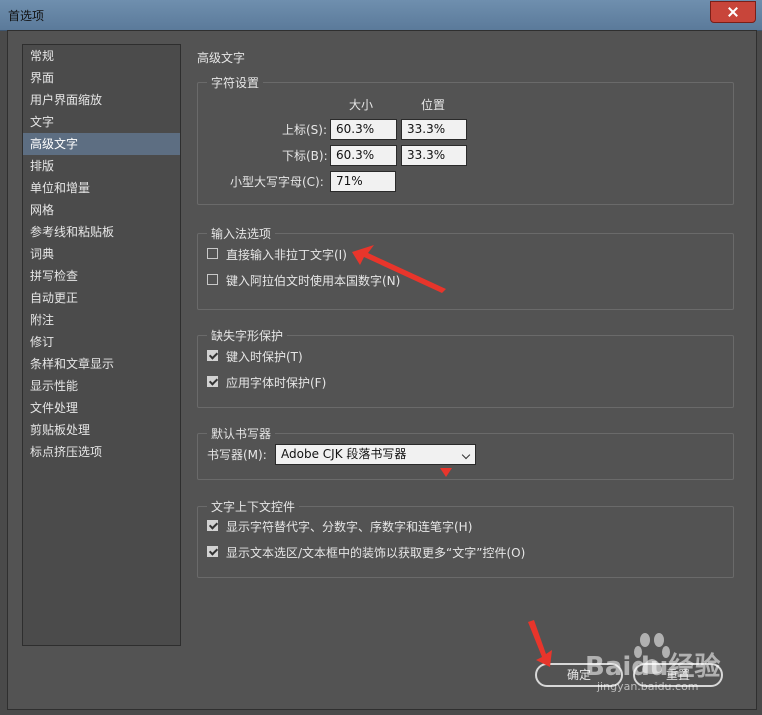 This screenshot has height=715, width=762. What do you see at coordinates (305, 156) in the screenshot?
I see `subscript-label: 下标(B):` at bounding box center [305, 156].